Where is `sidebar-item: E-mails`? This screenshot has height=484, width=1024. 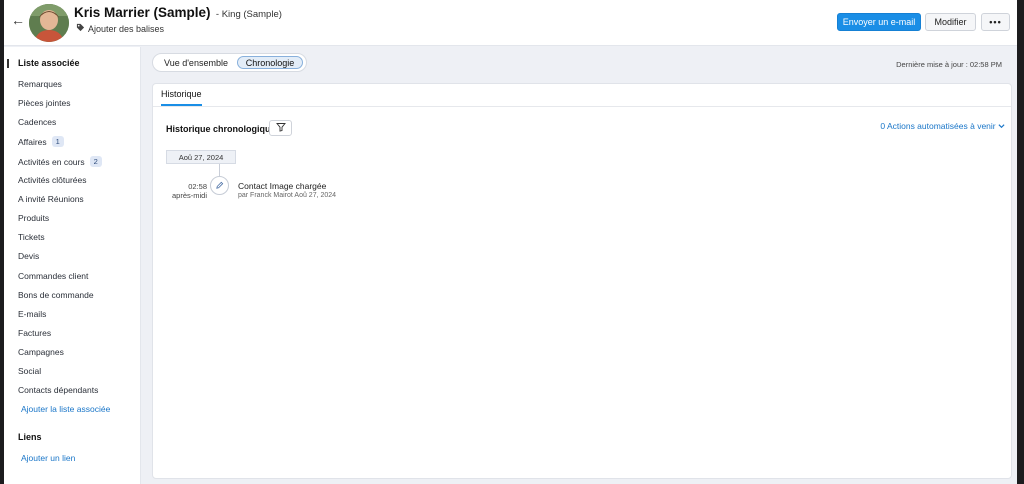
sidebar-item: E-mails is located at coordinates (32, 314).